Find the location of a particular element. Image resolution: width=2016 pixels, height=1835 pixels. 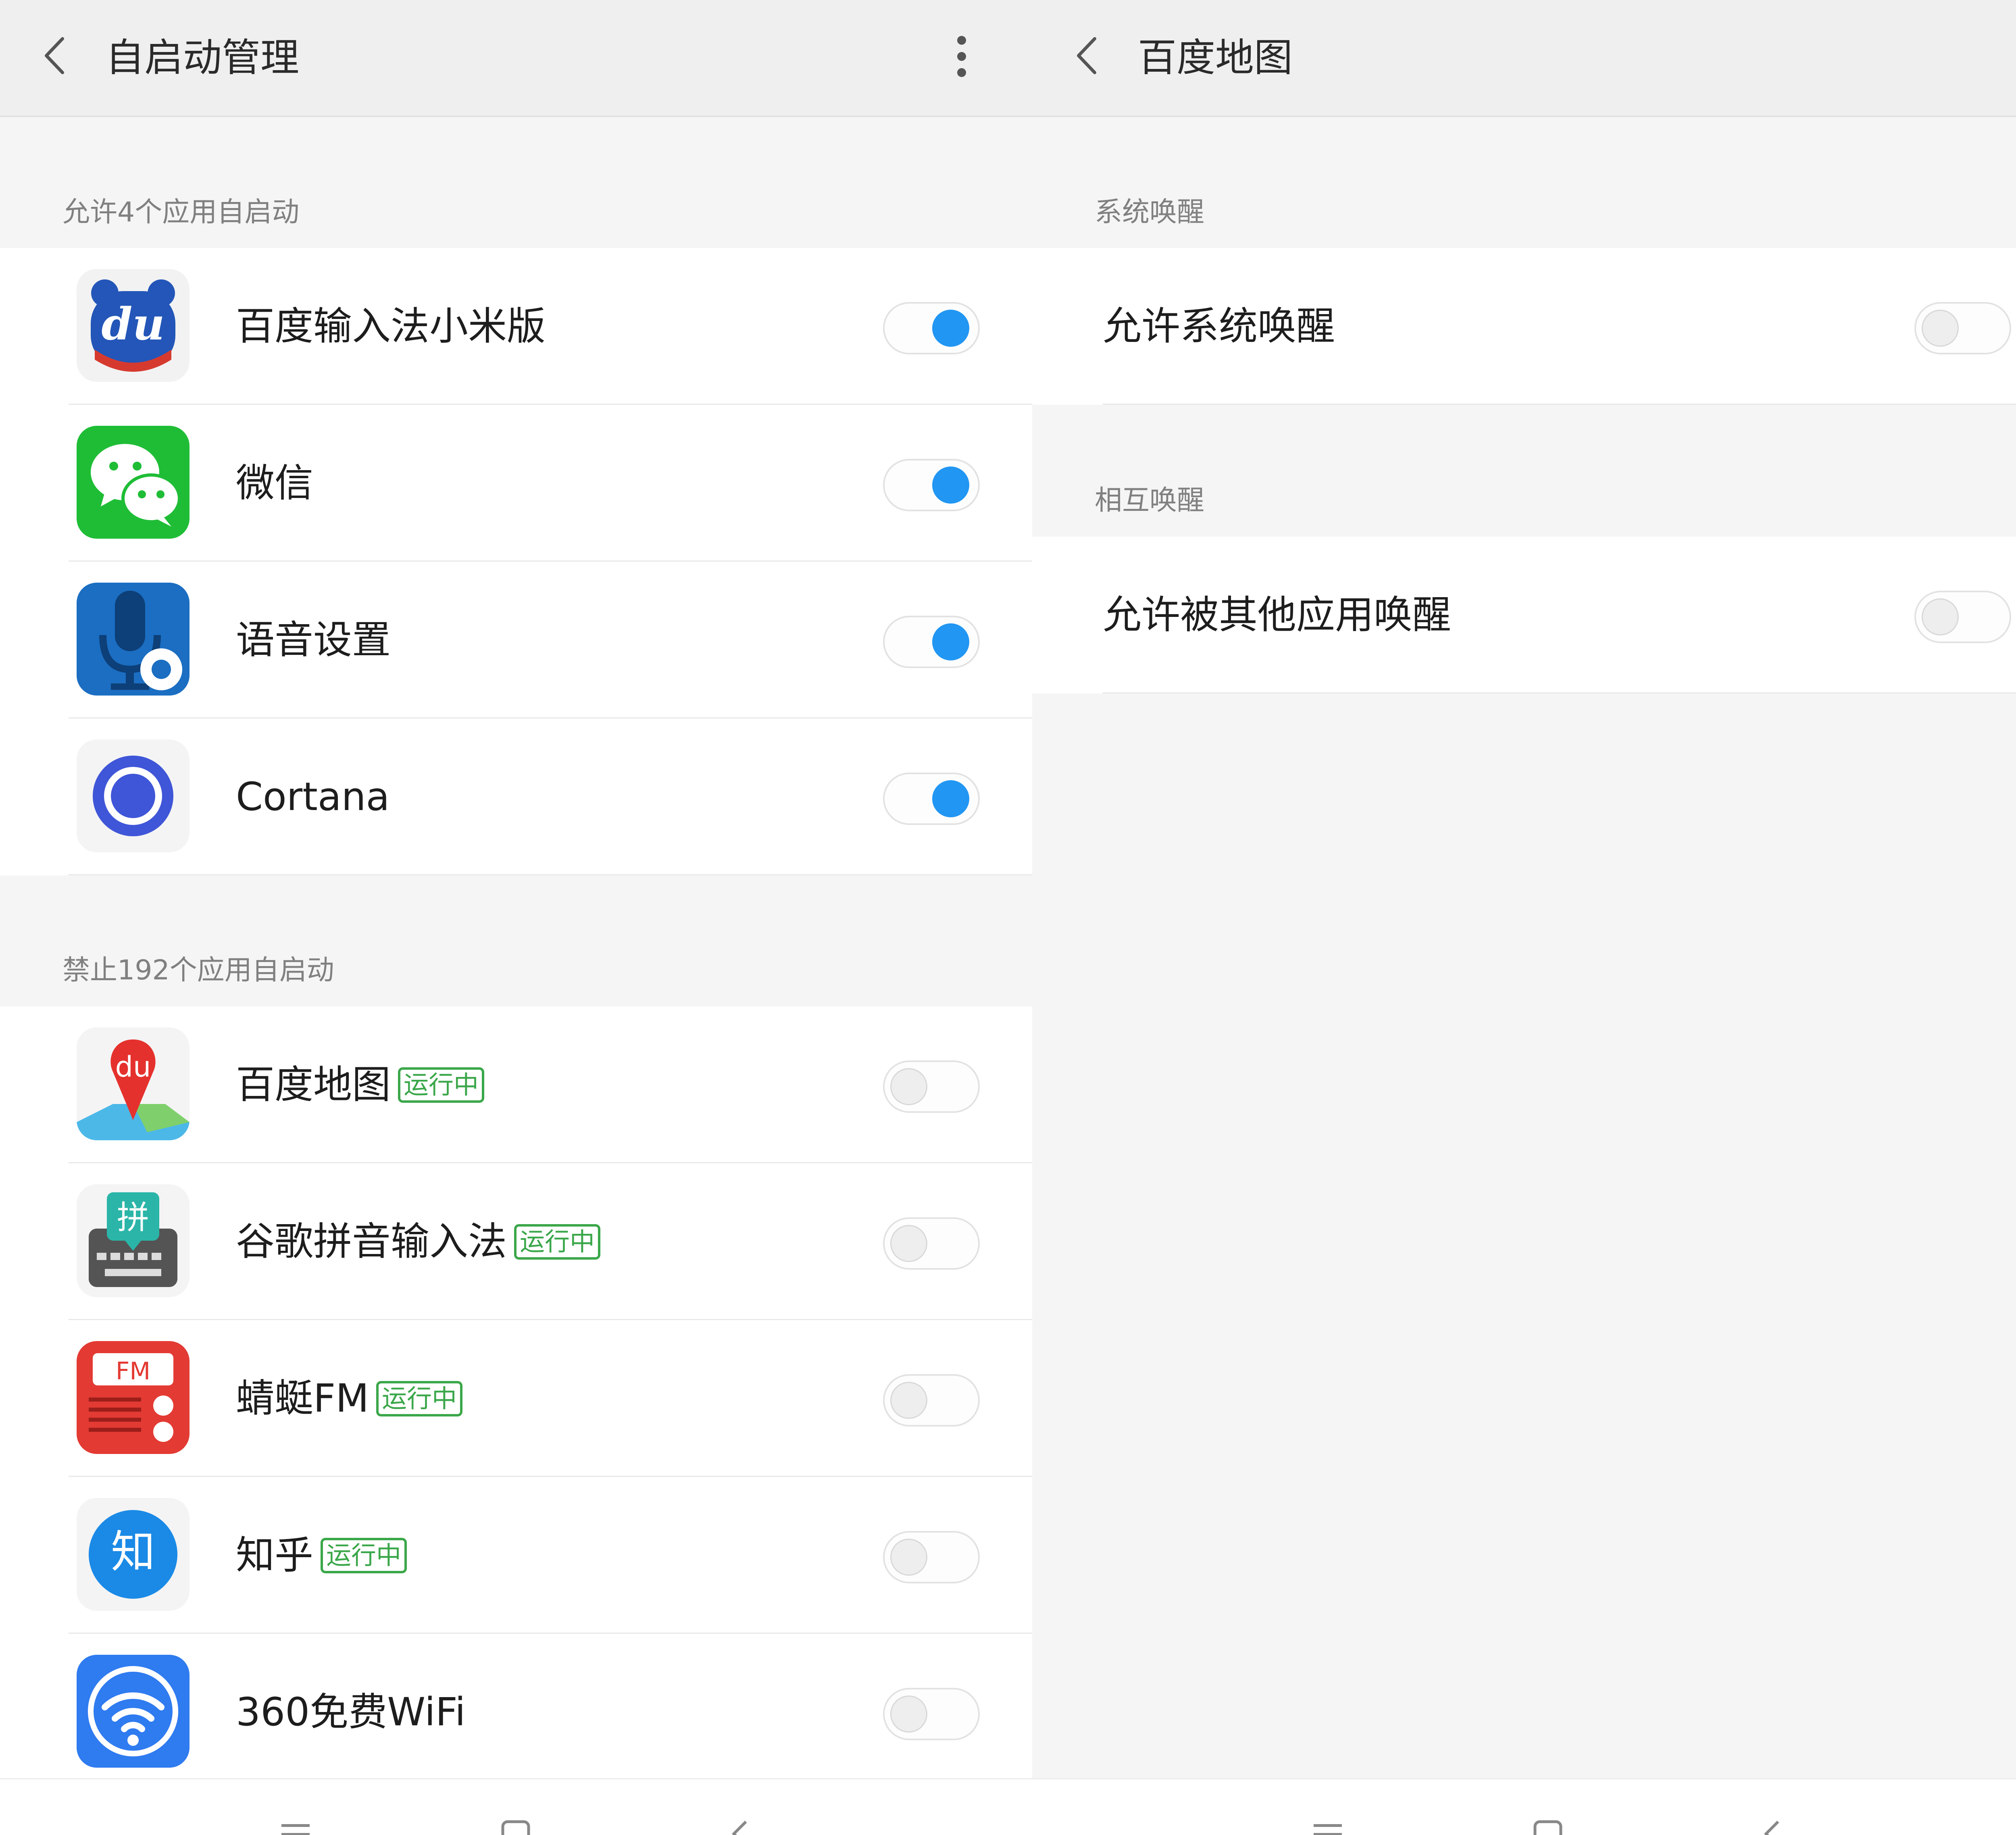

app-row-baidu-input: du 百度输入法小米版 is located at coordinates (516, 326).